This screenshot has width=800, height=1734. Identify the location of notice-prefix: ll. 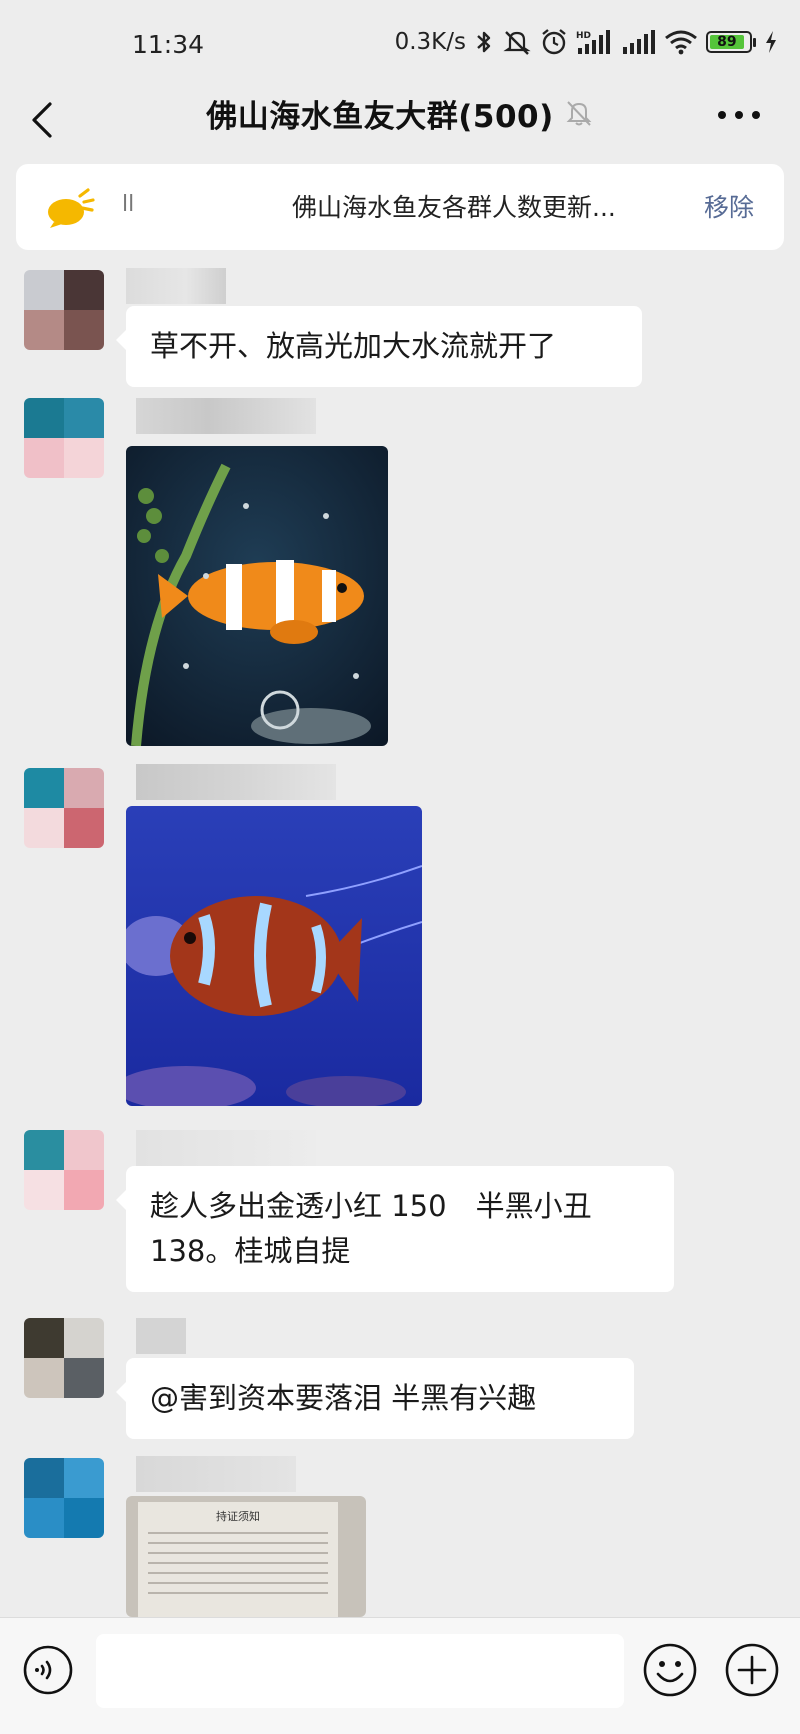
(128, 204).